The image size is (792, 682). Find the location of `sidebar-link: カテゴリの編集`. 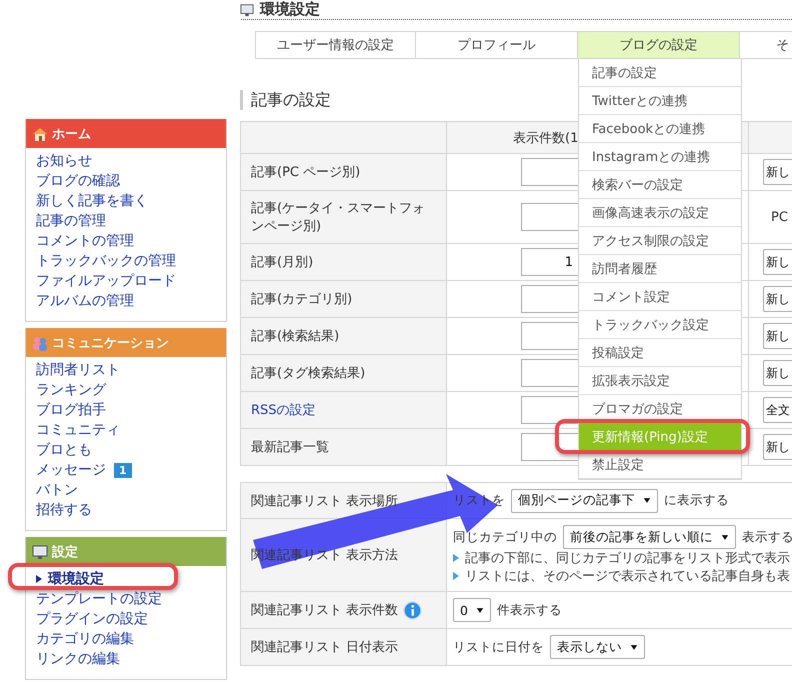

sidebar-link: カテゴリの編集 is located at coordinates (85, 639).